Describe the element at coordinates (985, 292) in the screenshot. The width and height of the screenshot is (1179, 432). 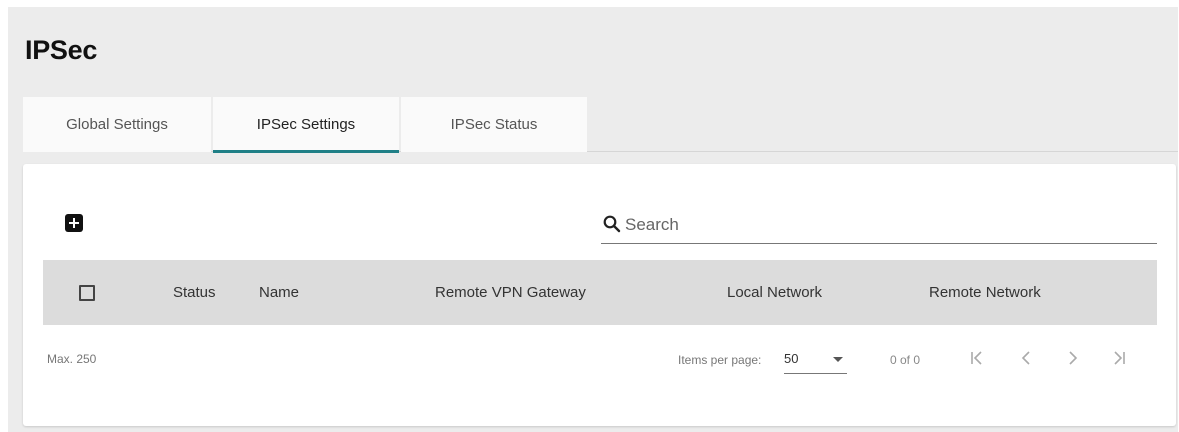
I see `column-header-remote-network: Remote Network` at that location.